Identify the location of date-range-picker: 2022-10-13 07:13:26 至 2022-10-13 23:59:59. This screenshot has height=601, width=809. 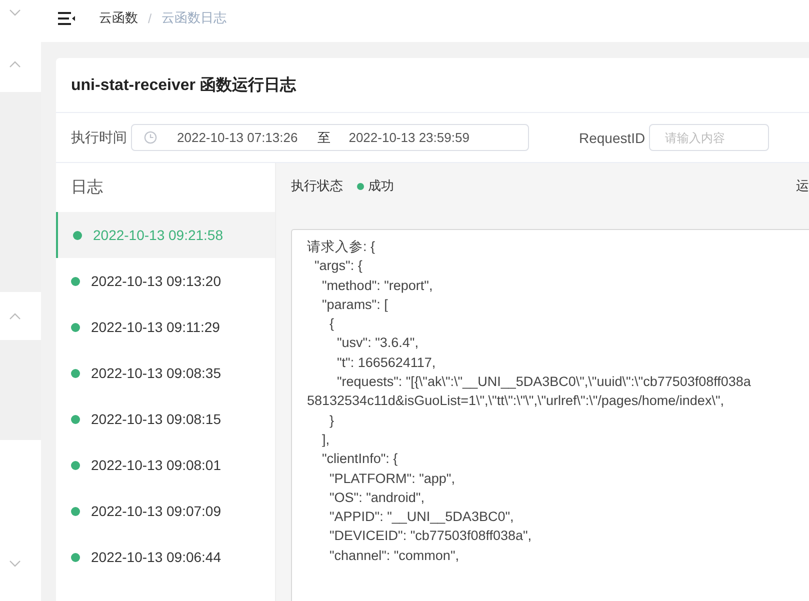
(330, 138).